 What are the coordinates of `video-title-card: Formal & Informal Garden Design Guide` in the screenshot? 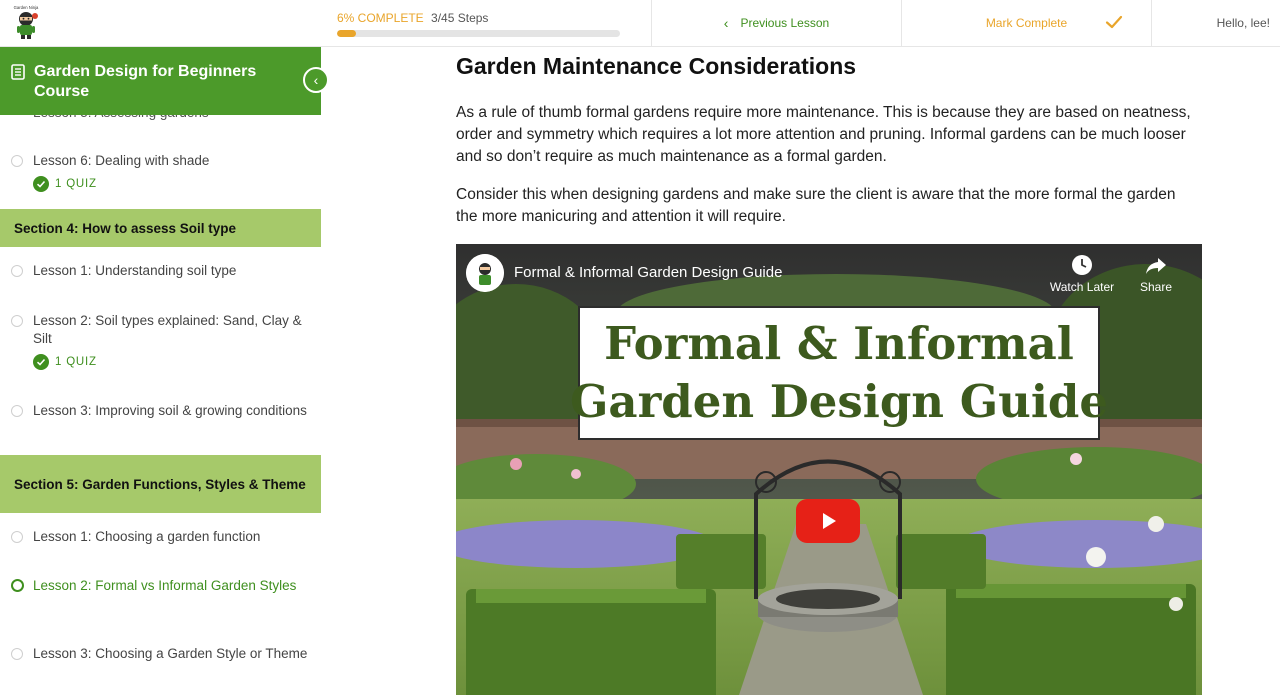 It's located at (839, 373).